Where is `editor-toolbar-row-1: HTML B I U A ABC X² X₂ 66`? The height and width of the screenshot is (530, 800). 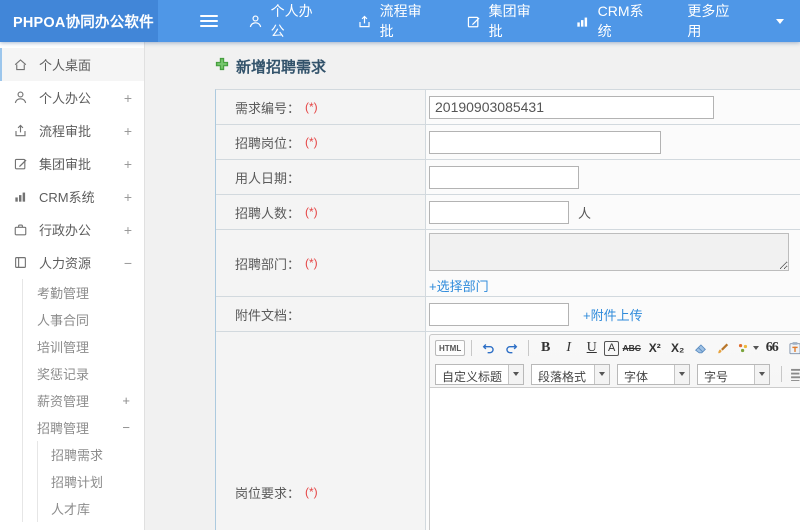
editor-toolbar-row-1: HTML B I U A ABC X² X₂ 66 is located at coordinates (615, 348).